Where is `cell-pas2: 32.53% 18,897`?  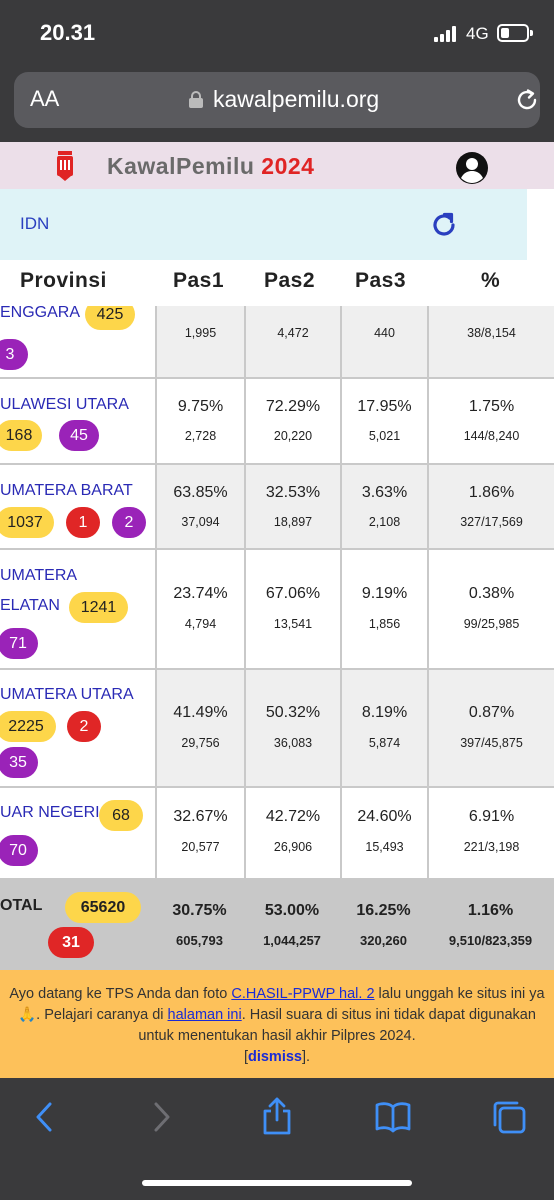
cell-pas2: 32.53% 18,897 is located at coordinates (292, 506).